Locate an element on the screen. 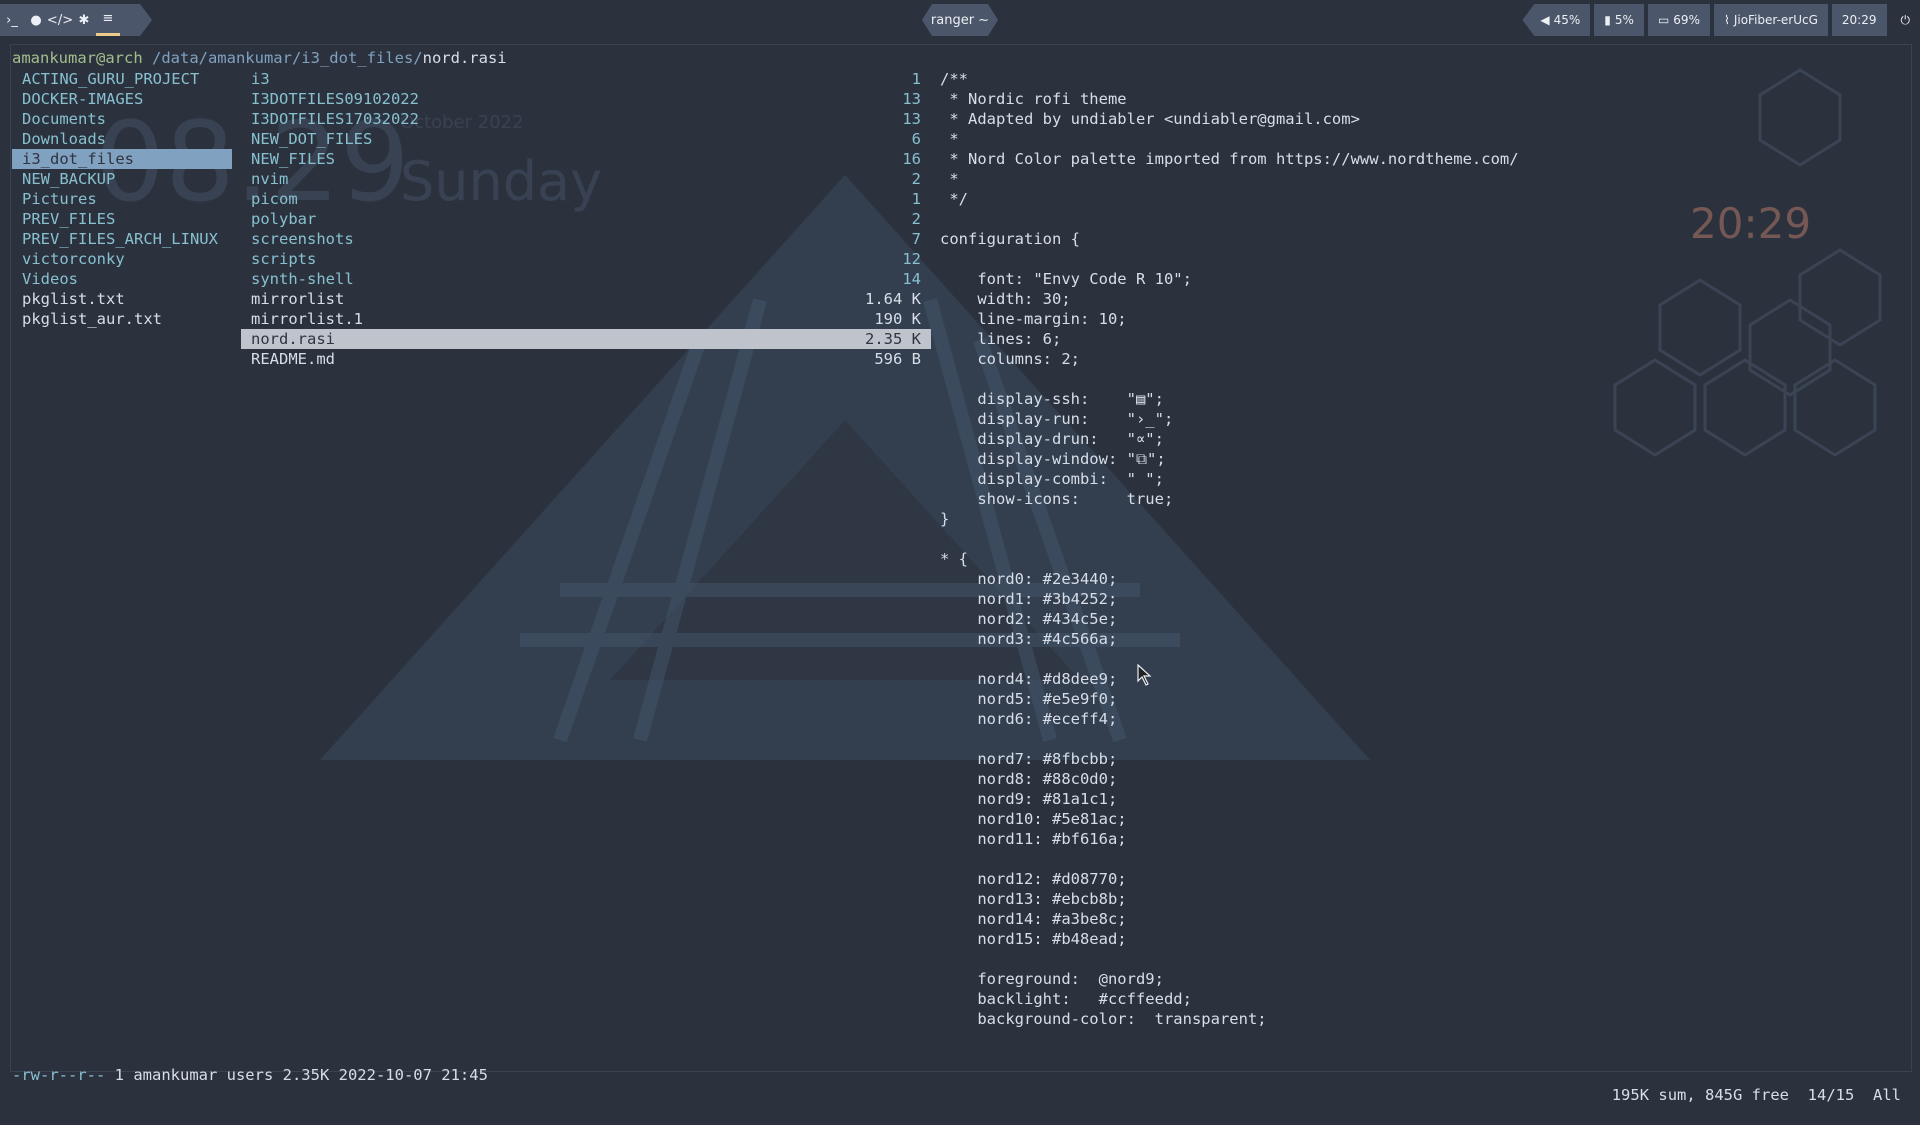 The image size is (1920, 1125). entry-name: README.md is located at coordinates (293, 359).